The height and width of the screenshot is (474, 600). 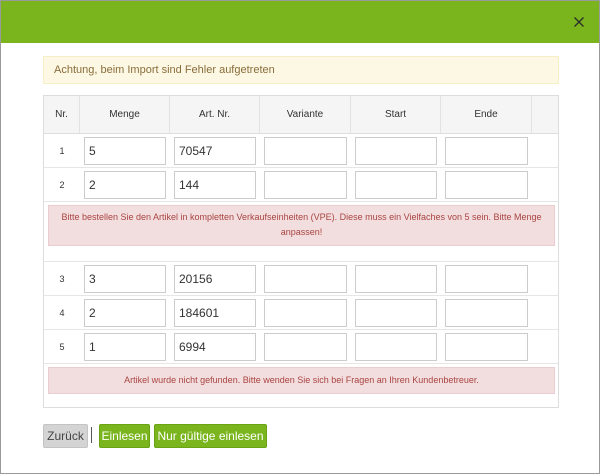 I want to click on column-header-ende: Ende, so click(x=486, y=114).